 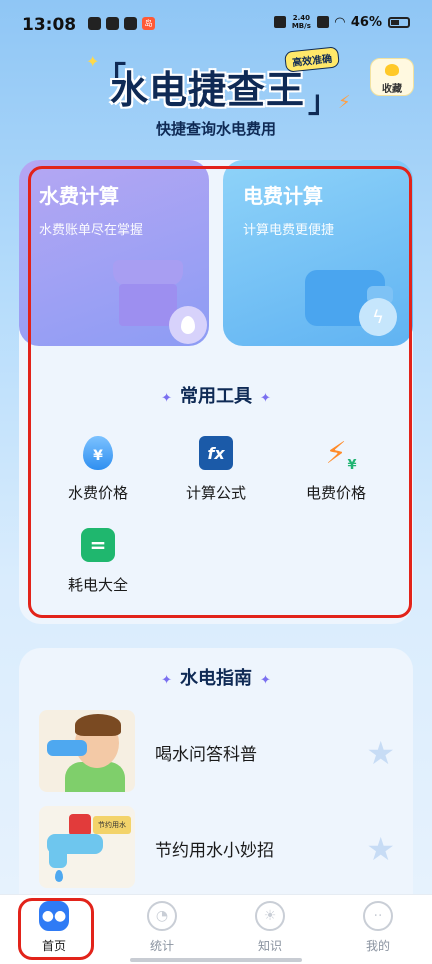 I want to click on status-app-icons: 岛, so click(x=121, y=23).